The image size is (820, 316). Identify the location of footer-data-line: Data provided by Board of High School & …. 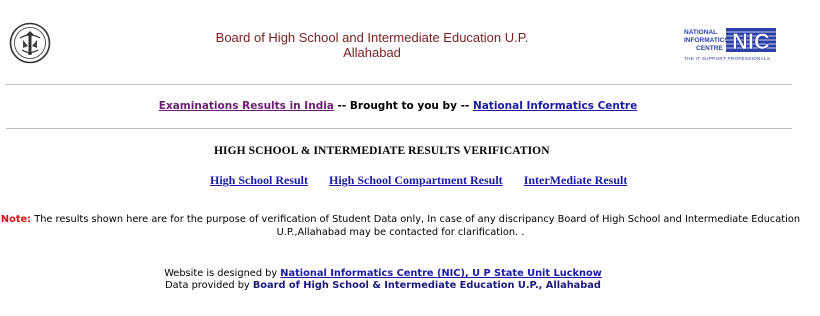
(383, 286).